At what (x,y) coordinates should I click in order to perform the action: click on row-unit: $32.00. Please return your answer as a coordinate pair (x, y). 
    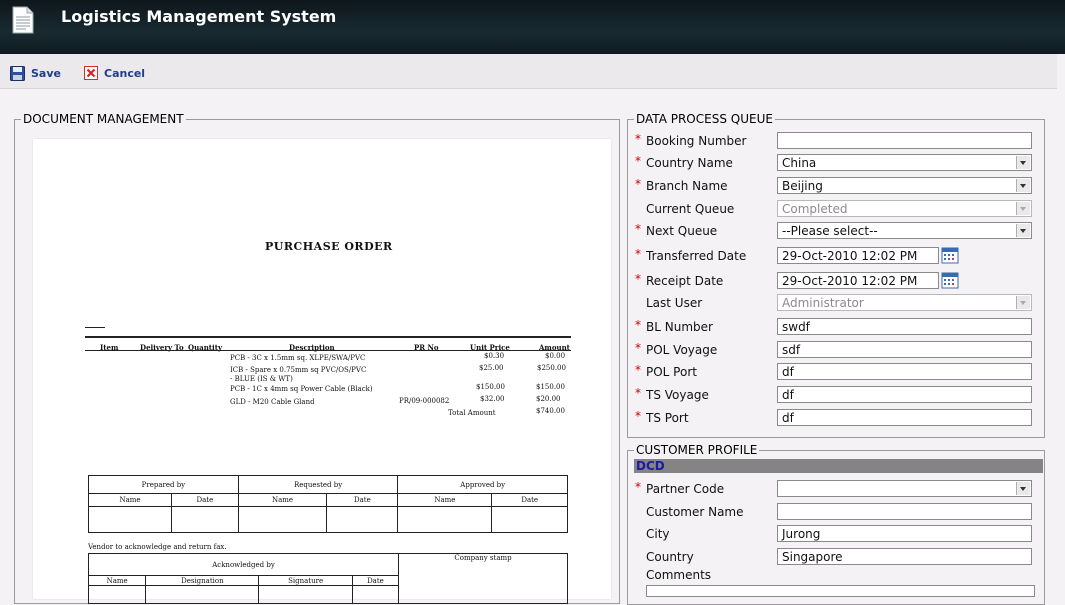
    Looking at the image, I should click on (492, 399).